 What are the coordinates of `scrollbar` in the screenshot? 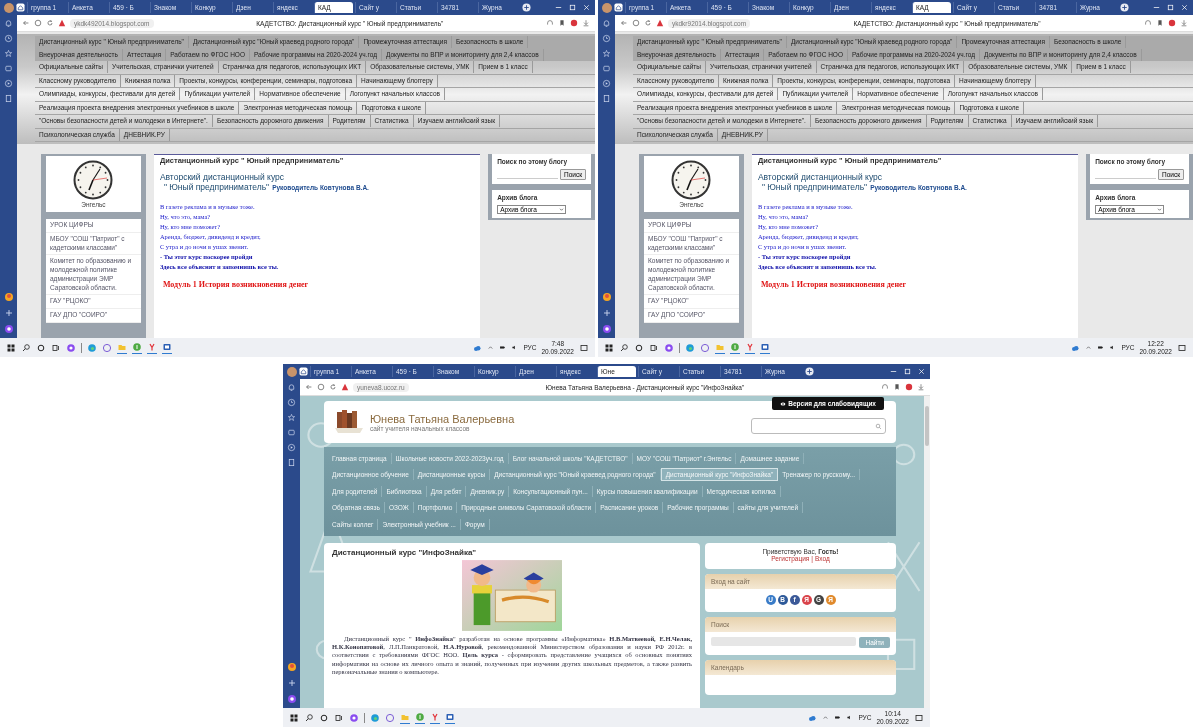 It's located at (927, 552).